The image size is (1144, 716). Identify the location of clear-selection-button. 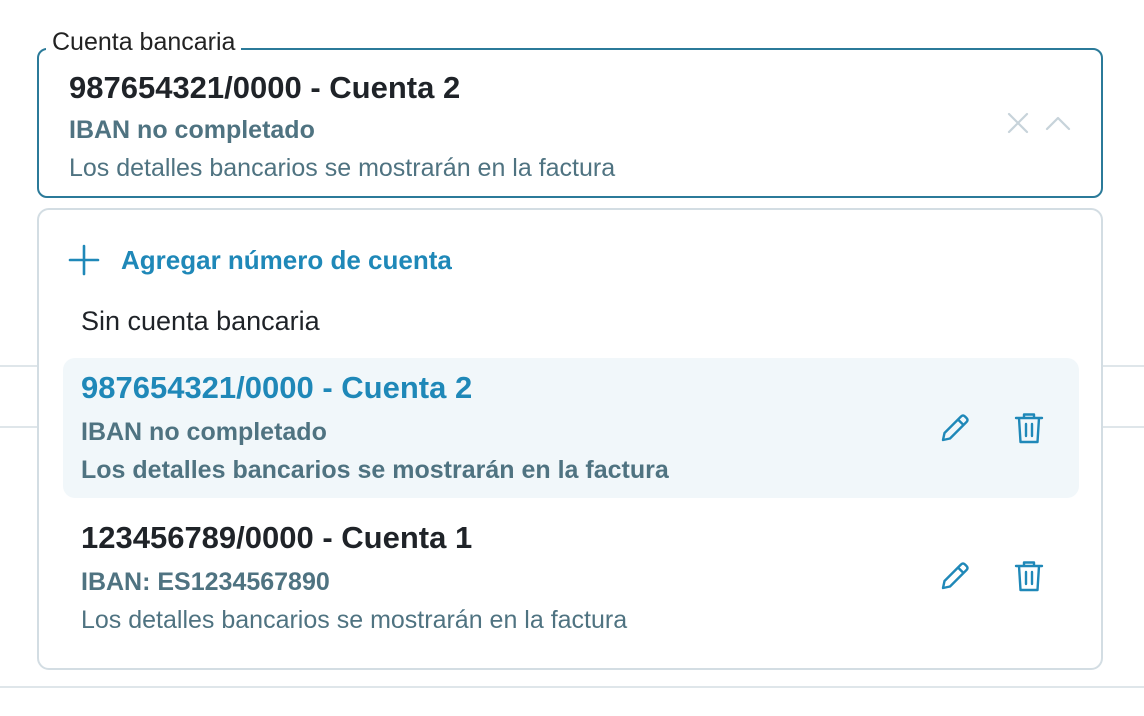
(1018, 123).